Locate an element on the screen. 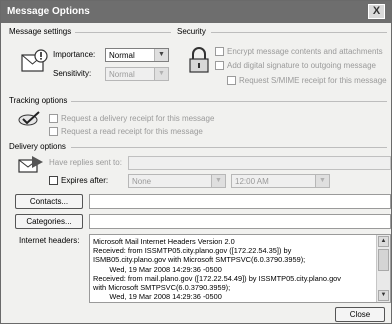 The width and height of the screenshot is (392, 324). lock-settings-icon is located at coordinates (199, 60).